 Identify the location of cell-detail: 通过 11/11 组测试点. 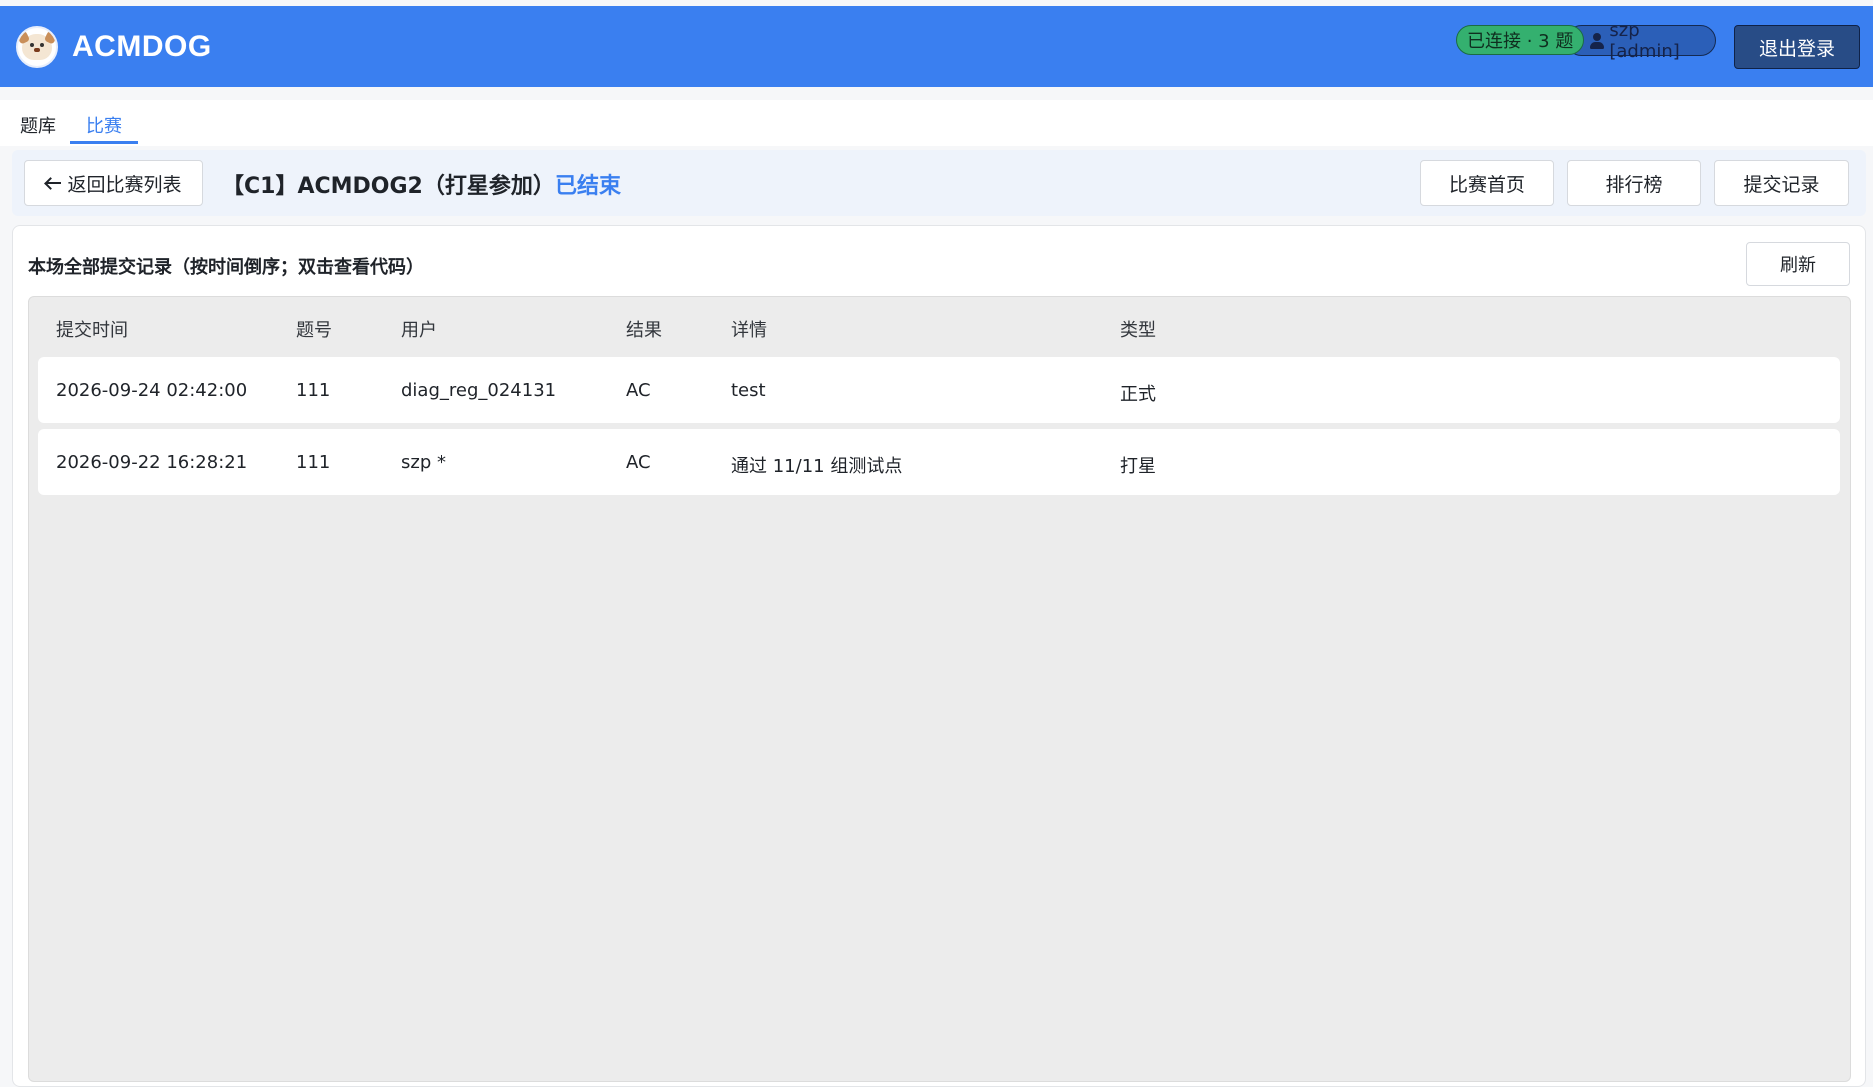
(817, 466).